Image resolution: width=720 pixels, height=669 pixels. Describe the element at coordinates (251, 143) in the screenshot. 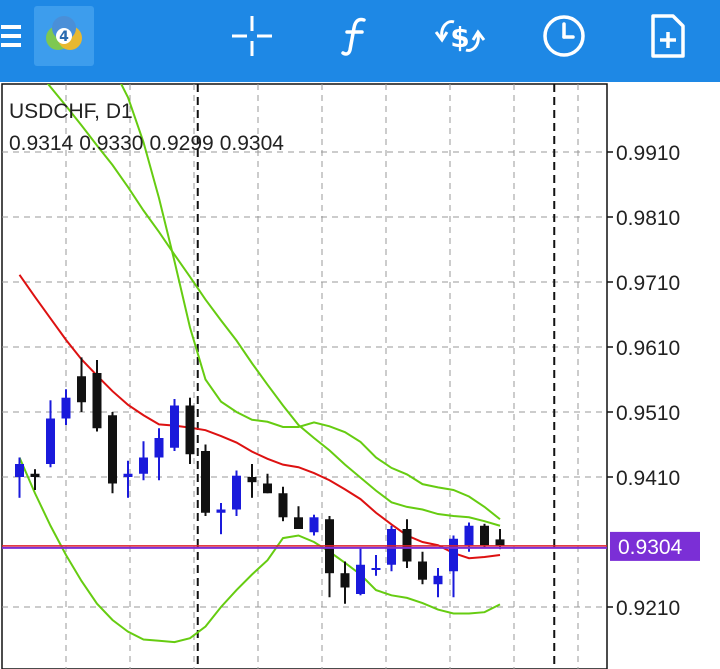

I see `ohlc-close: 0.9304` at that location.